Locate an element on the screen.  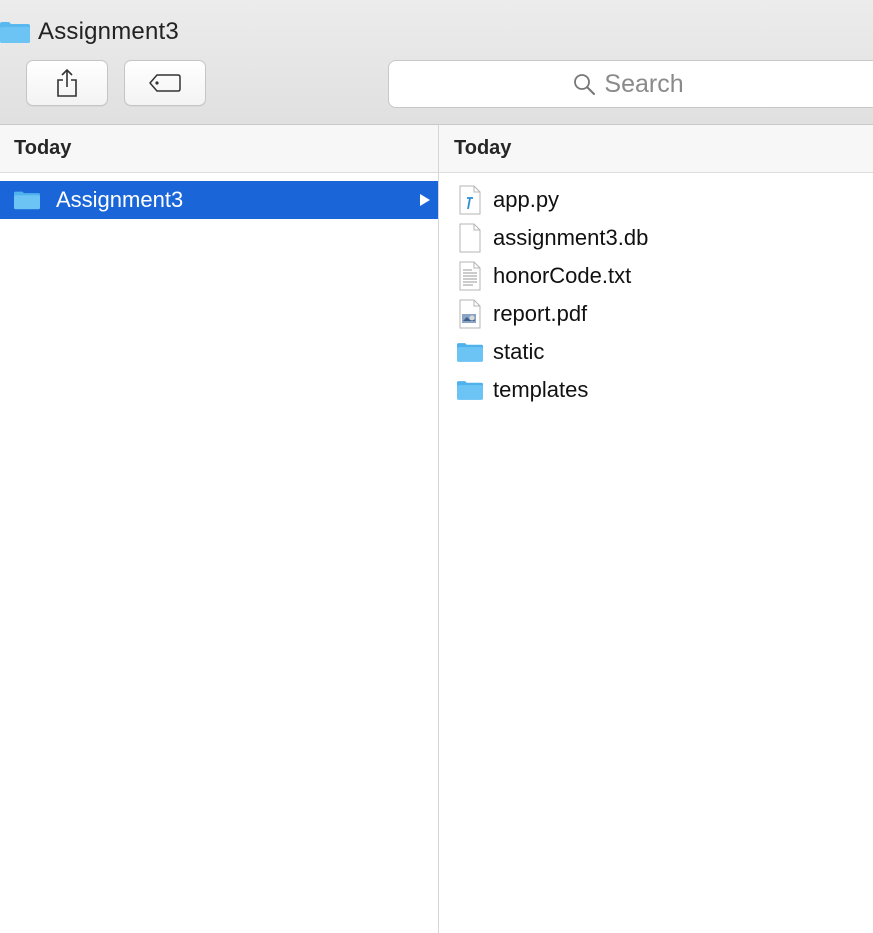
list-item-static: static is located at coordinates (656, 352).